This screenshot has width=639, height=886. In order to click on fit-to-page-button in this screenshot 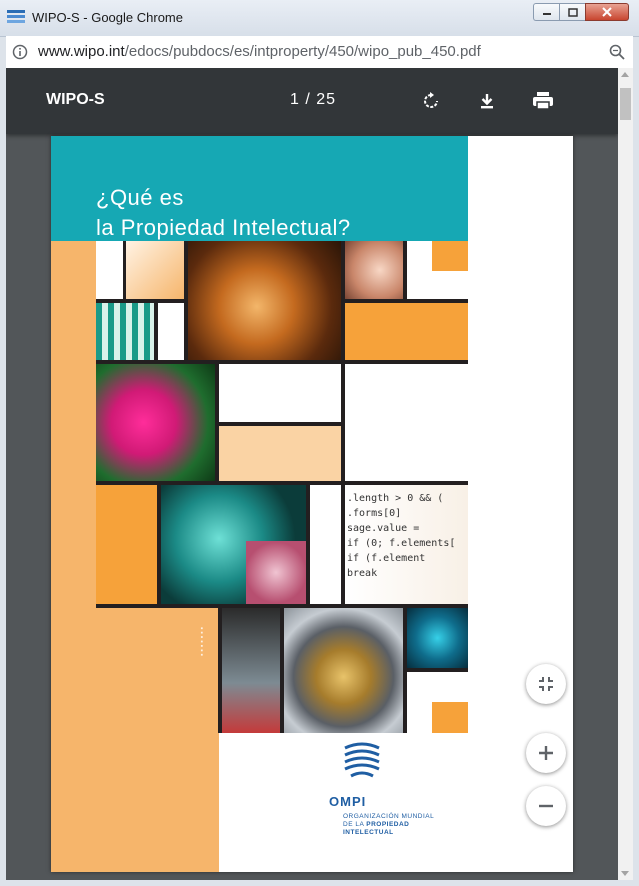, I will do `click(546, 684)`.